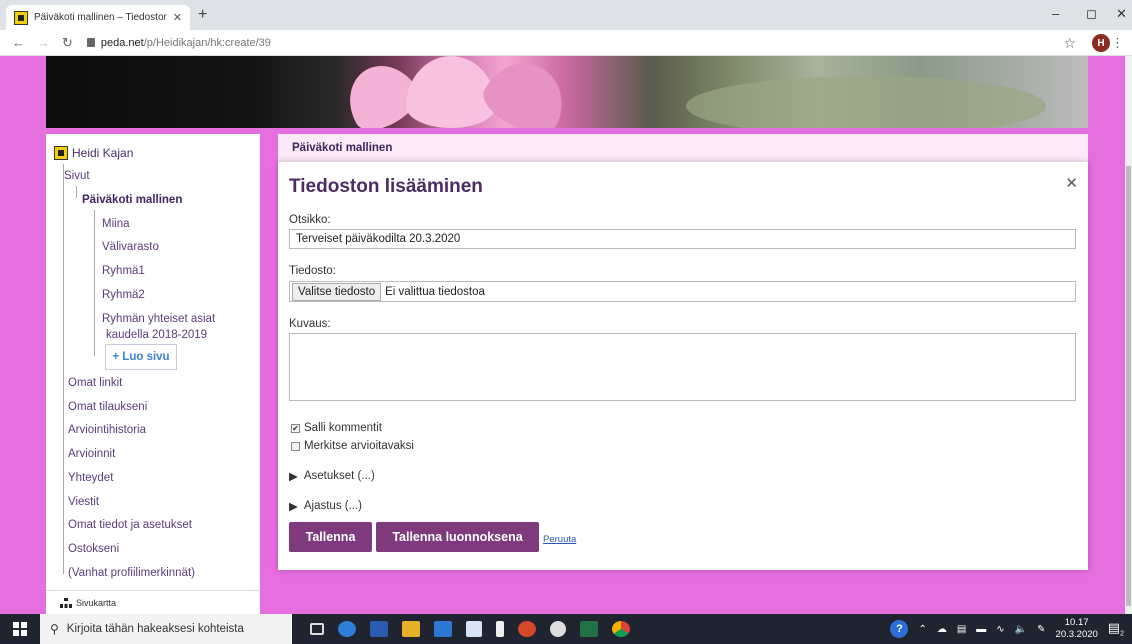  Describe the element at coordinates (347, 629) in the screenshot. I see `edge-icon` at that location.